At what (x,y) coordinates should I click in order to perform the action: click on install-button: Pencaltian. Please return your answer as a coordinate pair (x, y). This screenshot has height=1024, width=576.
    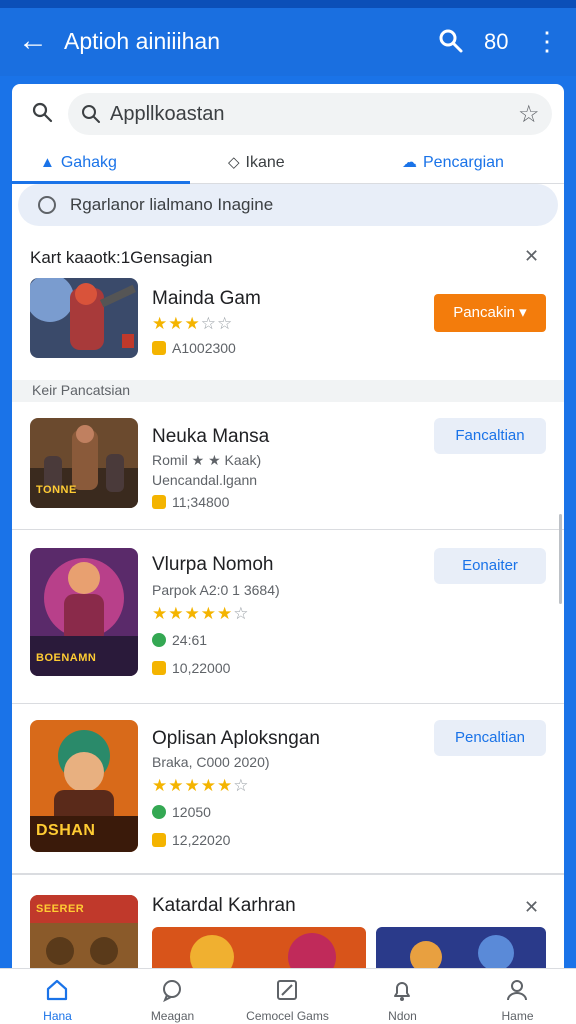
    Looking at the image, I should click on (490, 738).